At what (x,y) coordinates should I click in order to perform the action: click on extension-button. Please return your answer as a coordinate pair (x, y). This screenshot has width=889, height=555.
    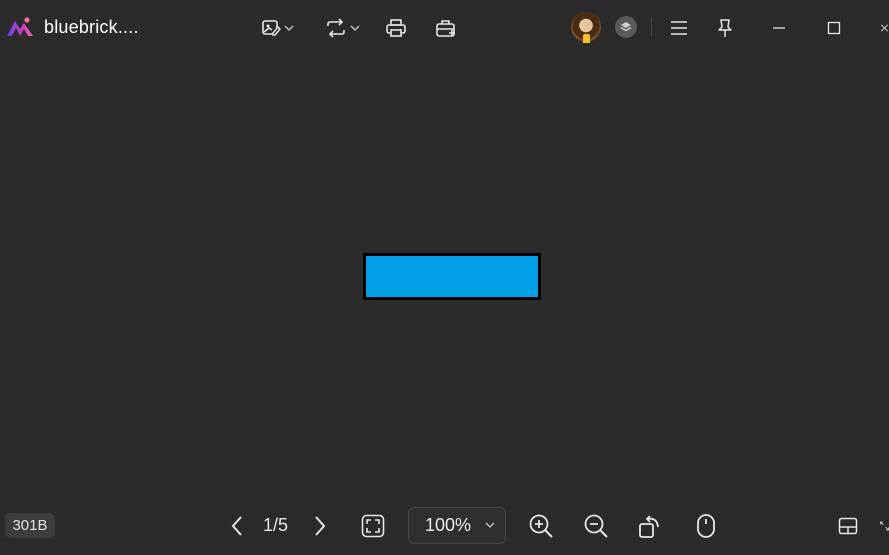
    Looking at the image, I should click on (626, 27).